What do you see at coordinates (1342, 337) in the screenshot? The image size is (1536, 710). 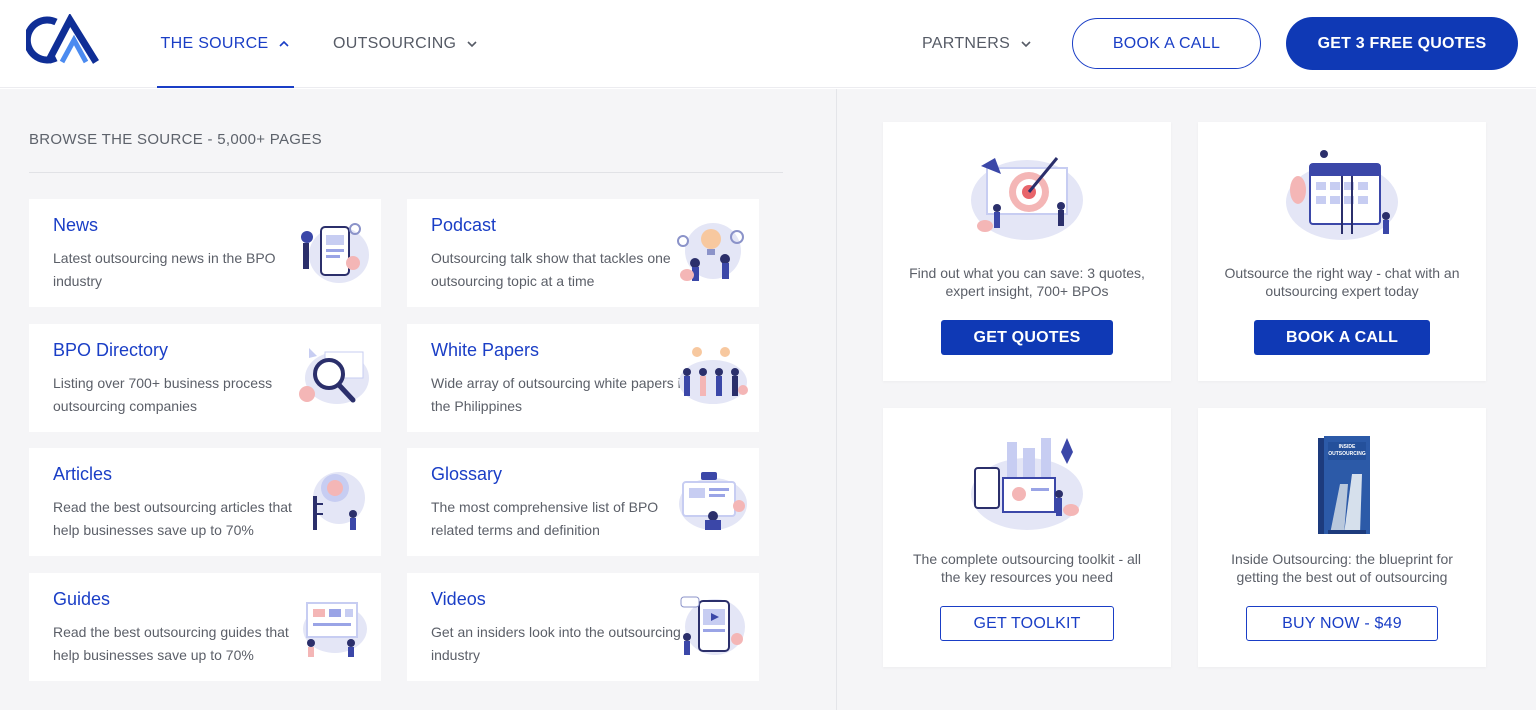 I see `promo-book-call-button: BOOK A CALL` at bounding box center [1342, 337].